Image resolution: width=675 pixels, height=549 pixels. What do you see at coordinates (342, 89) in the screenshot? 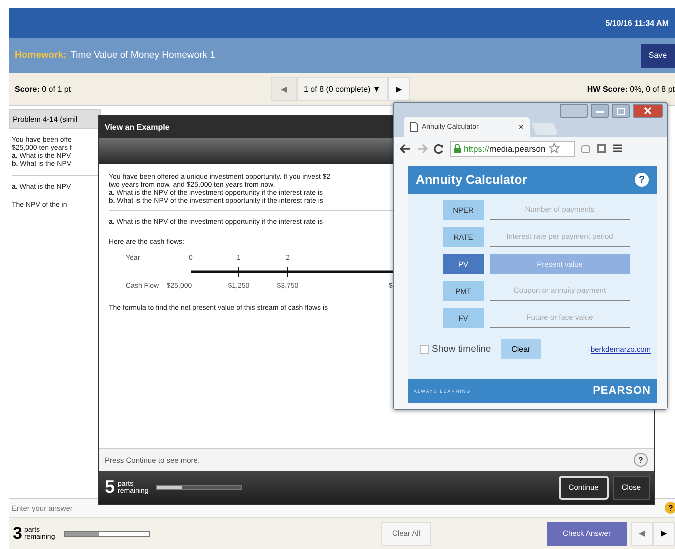
I see `question-selector: 1 of 8 (0 complete) ▼` at bounding box center [342, 89].